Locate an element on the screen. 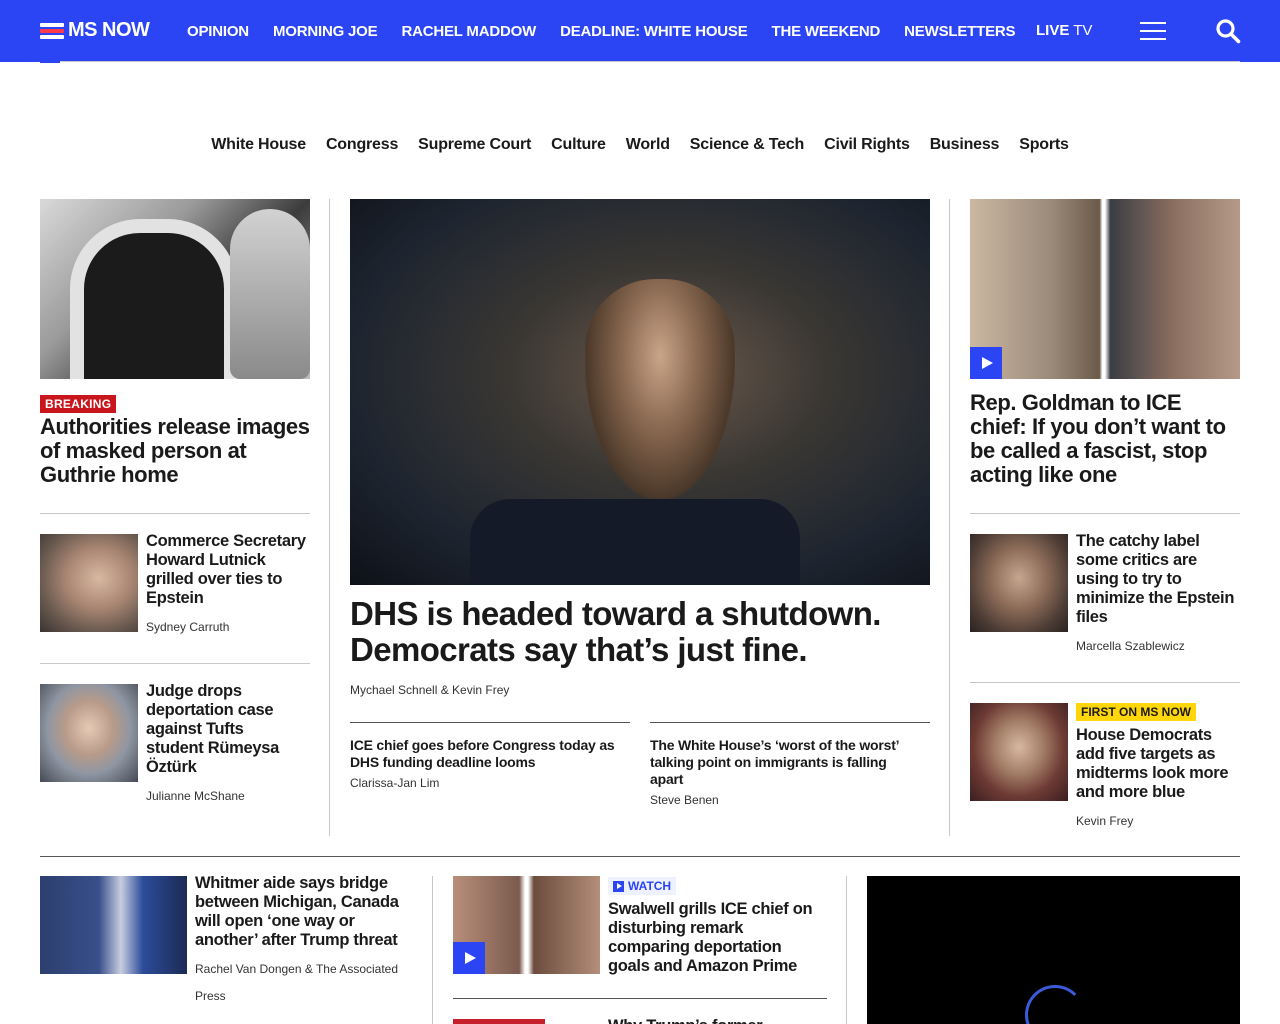 This screenshot has height=1024, width=1280. live-label: LIVE is located at coordinates (1053, 30).